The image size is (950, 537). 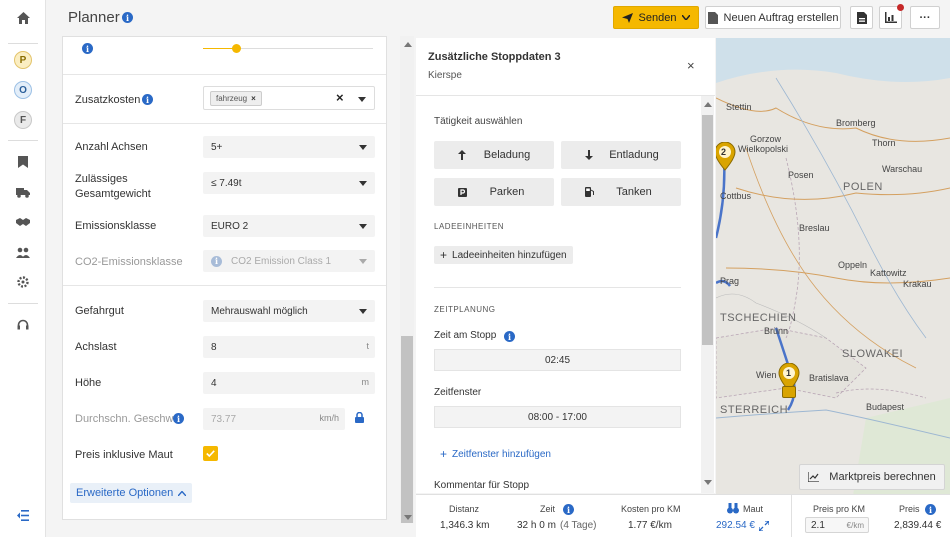 I want to click on stop-time-input: 02:45, so click(x=557, y=360).